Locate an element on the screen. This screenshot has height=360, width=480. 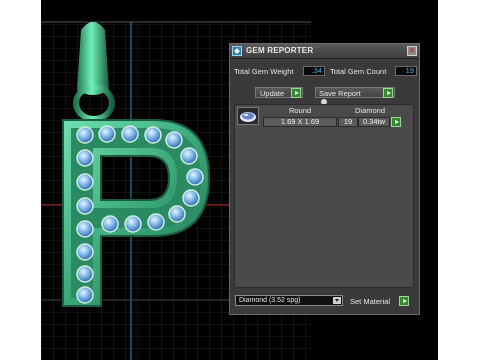
round-gem-icon is located at coordinates (248, 116).